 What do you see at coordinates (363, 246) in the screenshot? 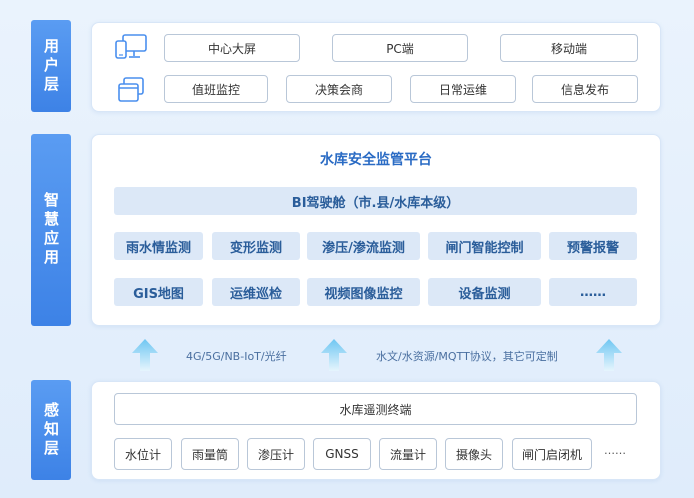
I see `module-seepage: 渗压/渗流监测` at bounding box center [363, 246].